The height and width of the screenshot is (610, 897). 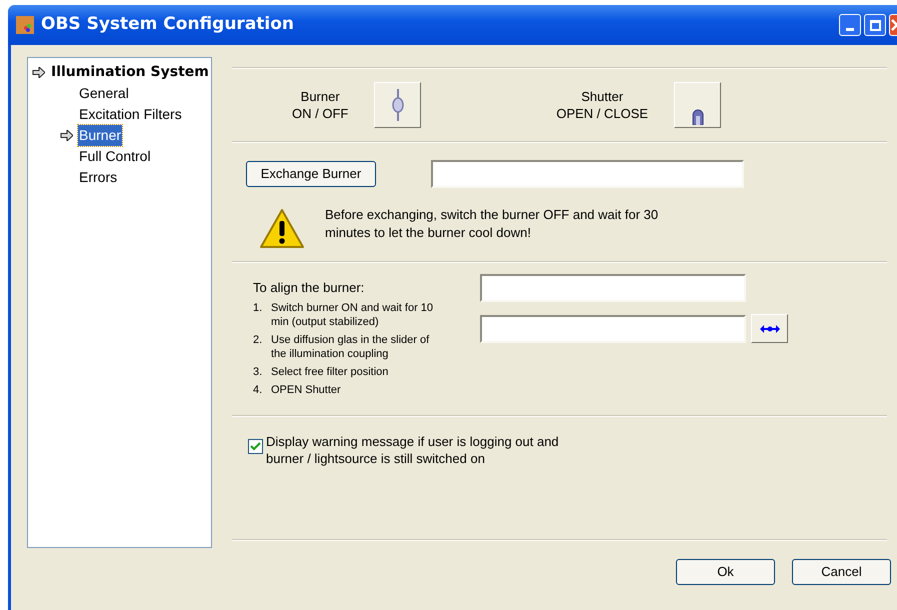 I want to click on toggle-label: ON / OFF, so click(x=320, y=113).